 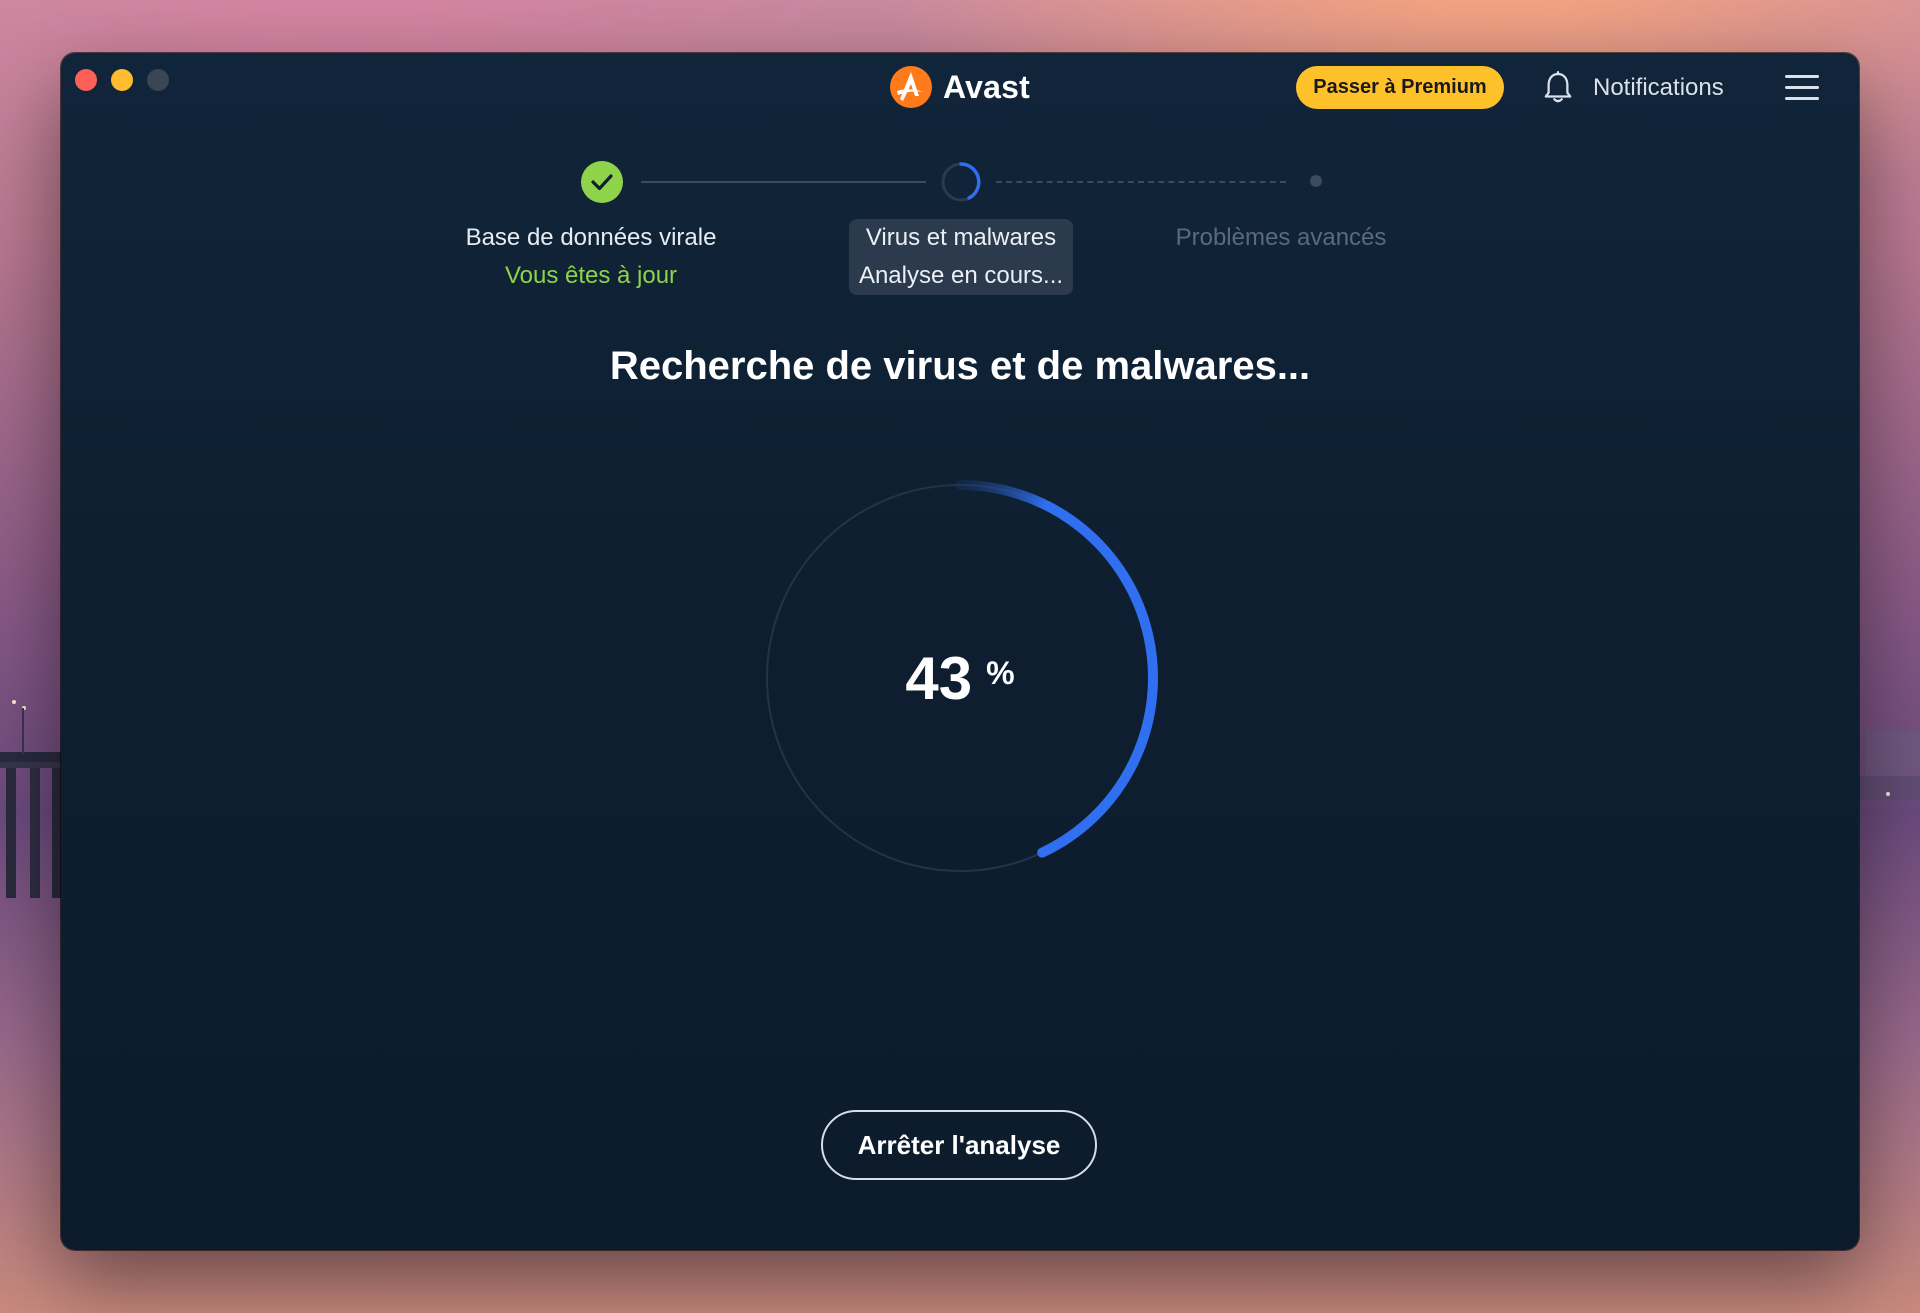 What do you see at coordinates (986, 86) in the screenshot?
I see `app-name: Avast` at bounding box center [986, 86].